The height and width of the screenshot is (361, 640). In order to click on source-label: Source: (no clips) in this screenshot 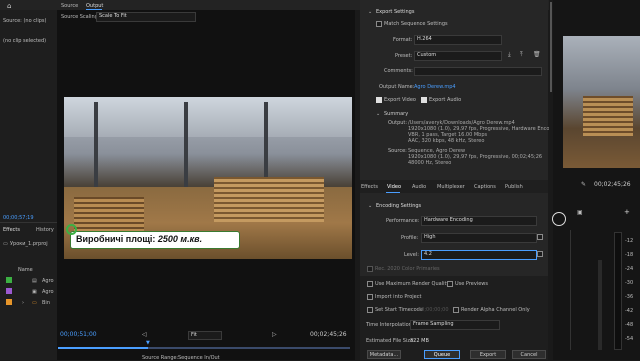, I will do `click(25, 21)`.